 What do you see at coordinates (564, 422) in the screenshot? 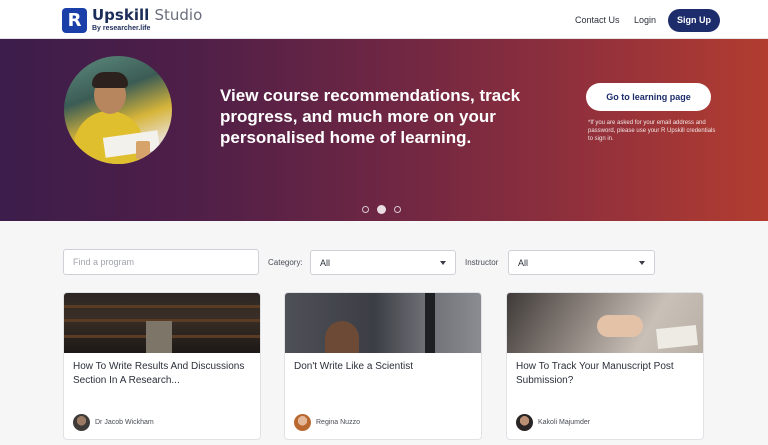
I see `instructor-name: Kakoli Majumder` at bounding box center [564, 422].